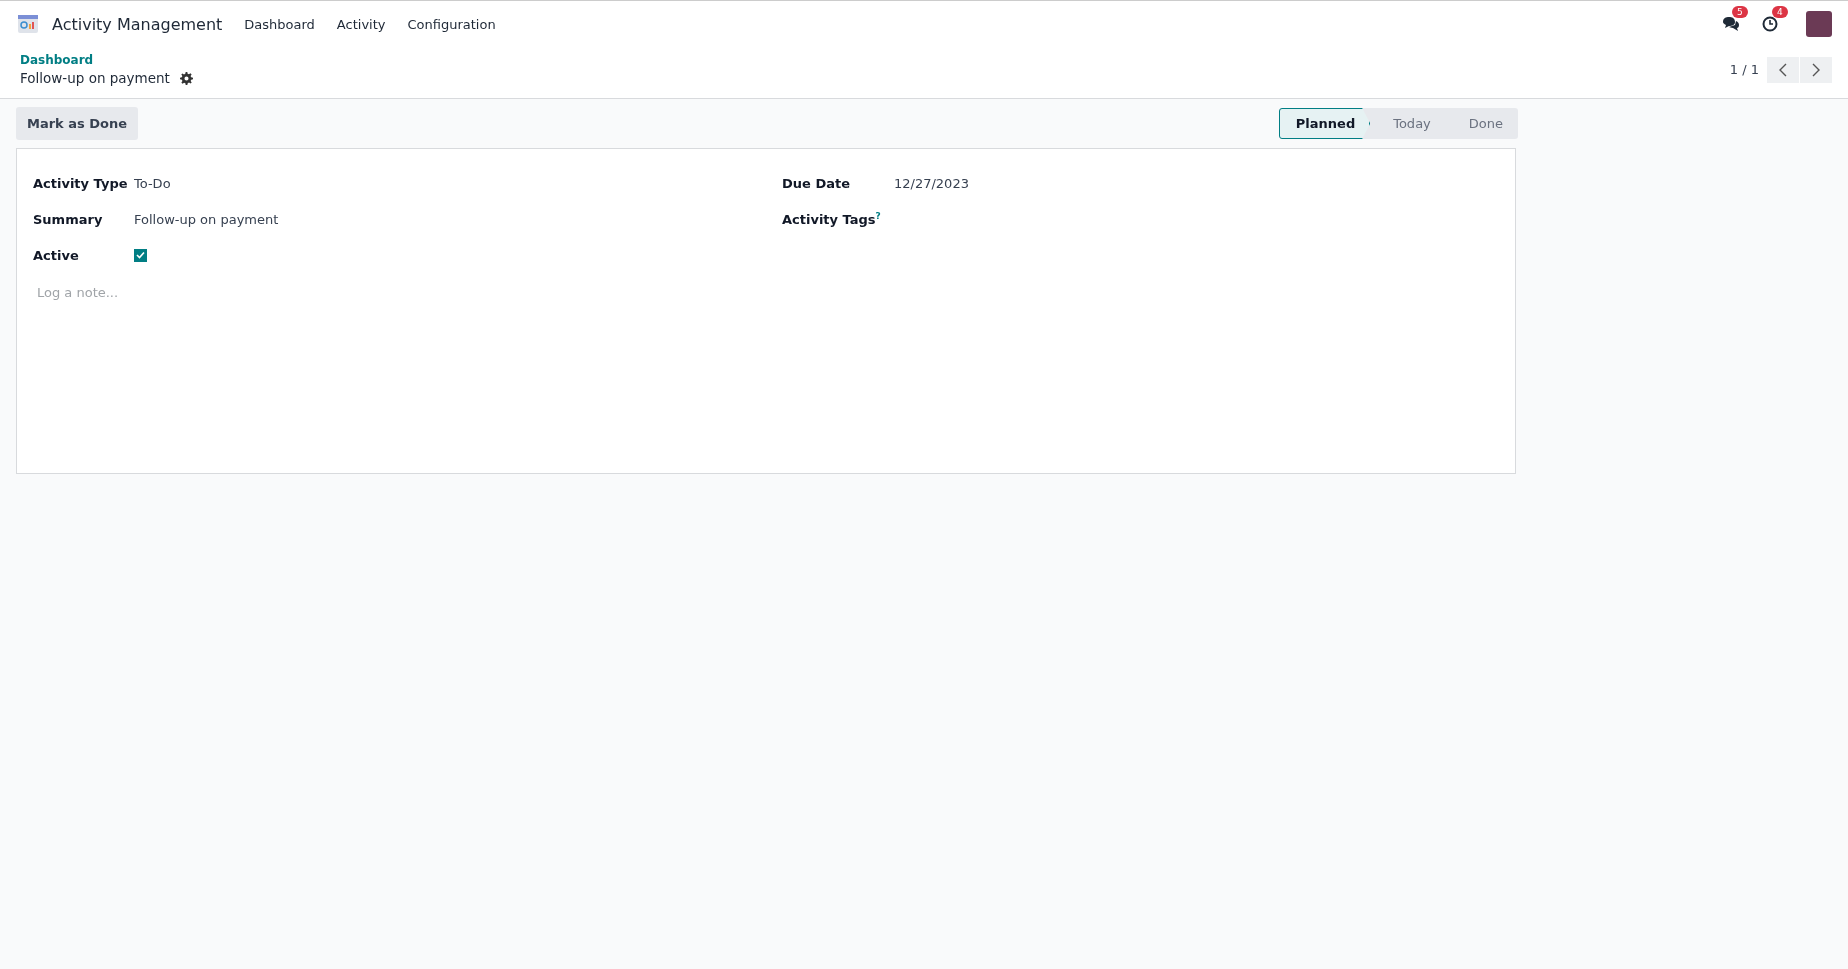 This screenshot has width=1848, height=969. I want to click on menu-item: Configuration, so click(451, 24).